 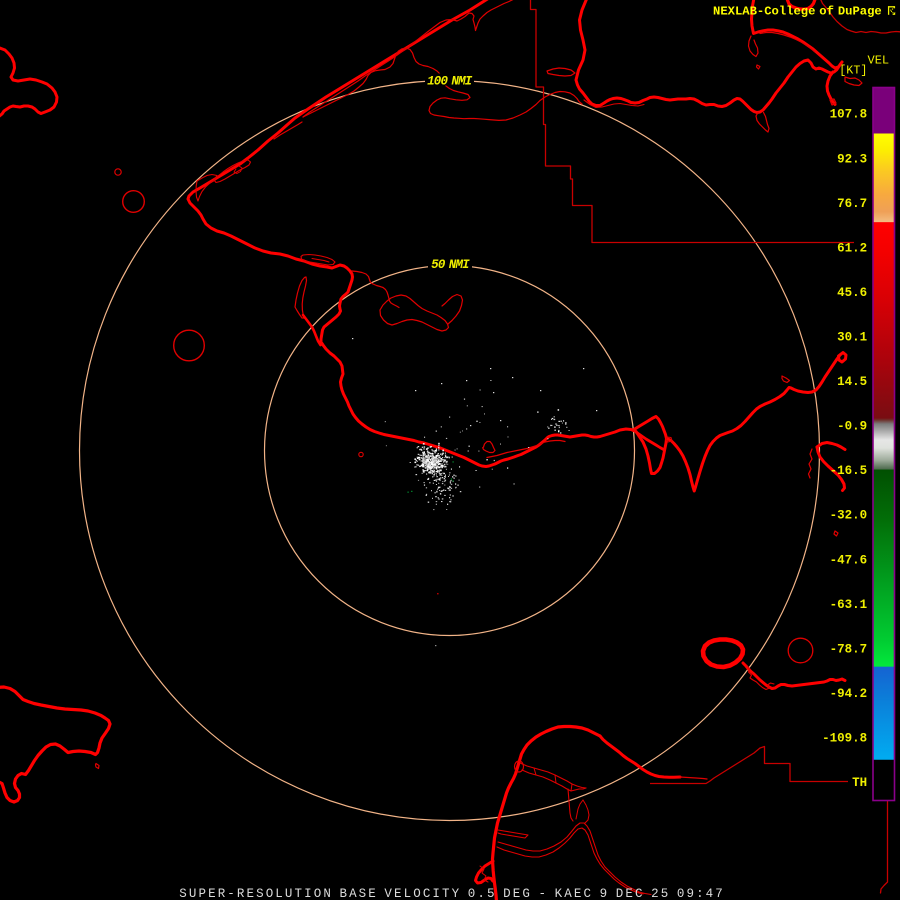 What do you see at coordinates (852, 293) in the screenshot?
I see `svg-text: 45.6` at bounding box center [852, 293].